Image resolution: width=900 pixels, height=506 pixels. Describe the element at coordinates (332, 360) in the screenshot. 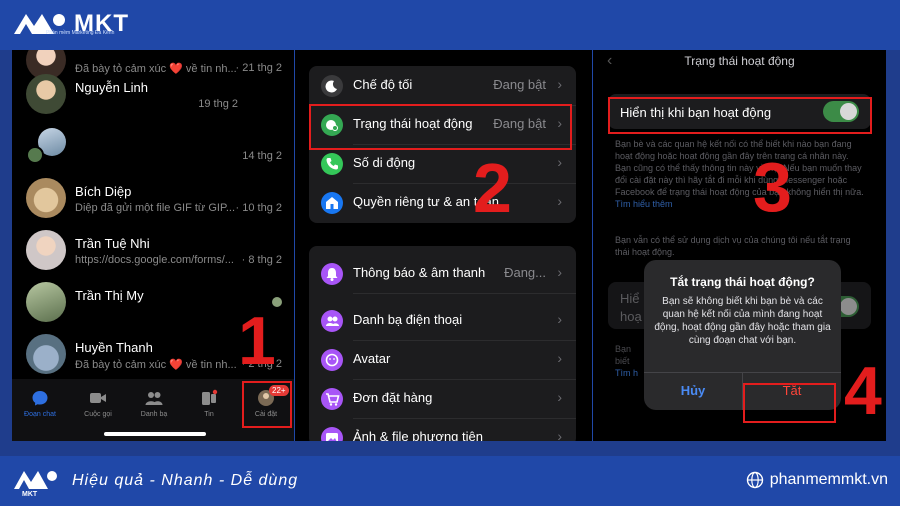

I see `avatar-face-icon` at that location.